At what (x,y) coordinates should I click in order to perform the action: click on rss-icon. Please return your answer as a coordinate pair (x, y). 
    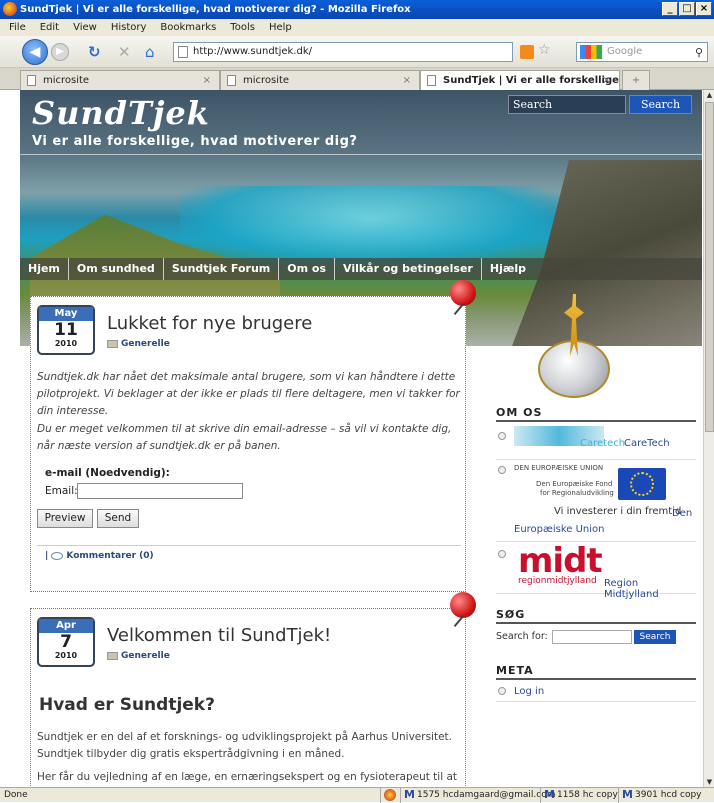
    Looking at the image, I should click on (527, 52).